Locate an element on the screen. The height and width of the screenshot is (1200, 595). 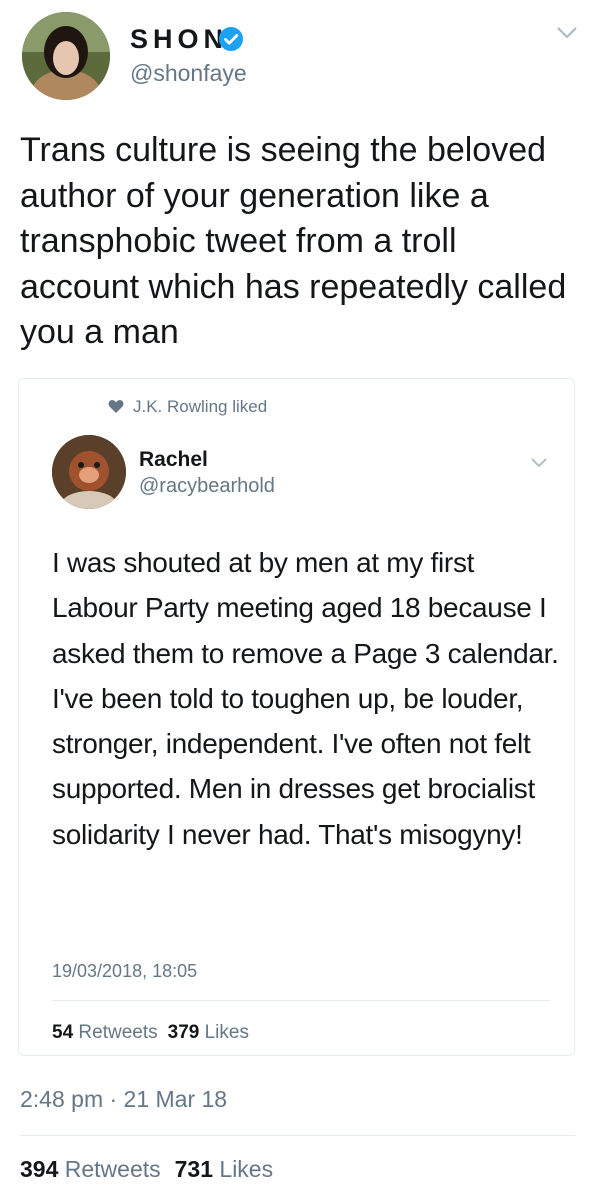
display-name: SHON is located at coordinates (179, 39).